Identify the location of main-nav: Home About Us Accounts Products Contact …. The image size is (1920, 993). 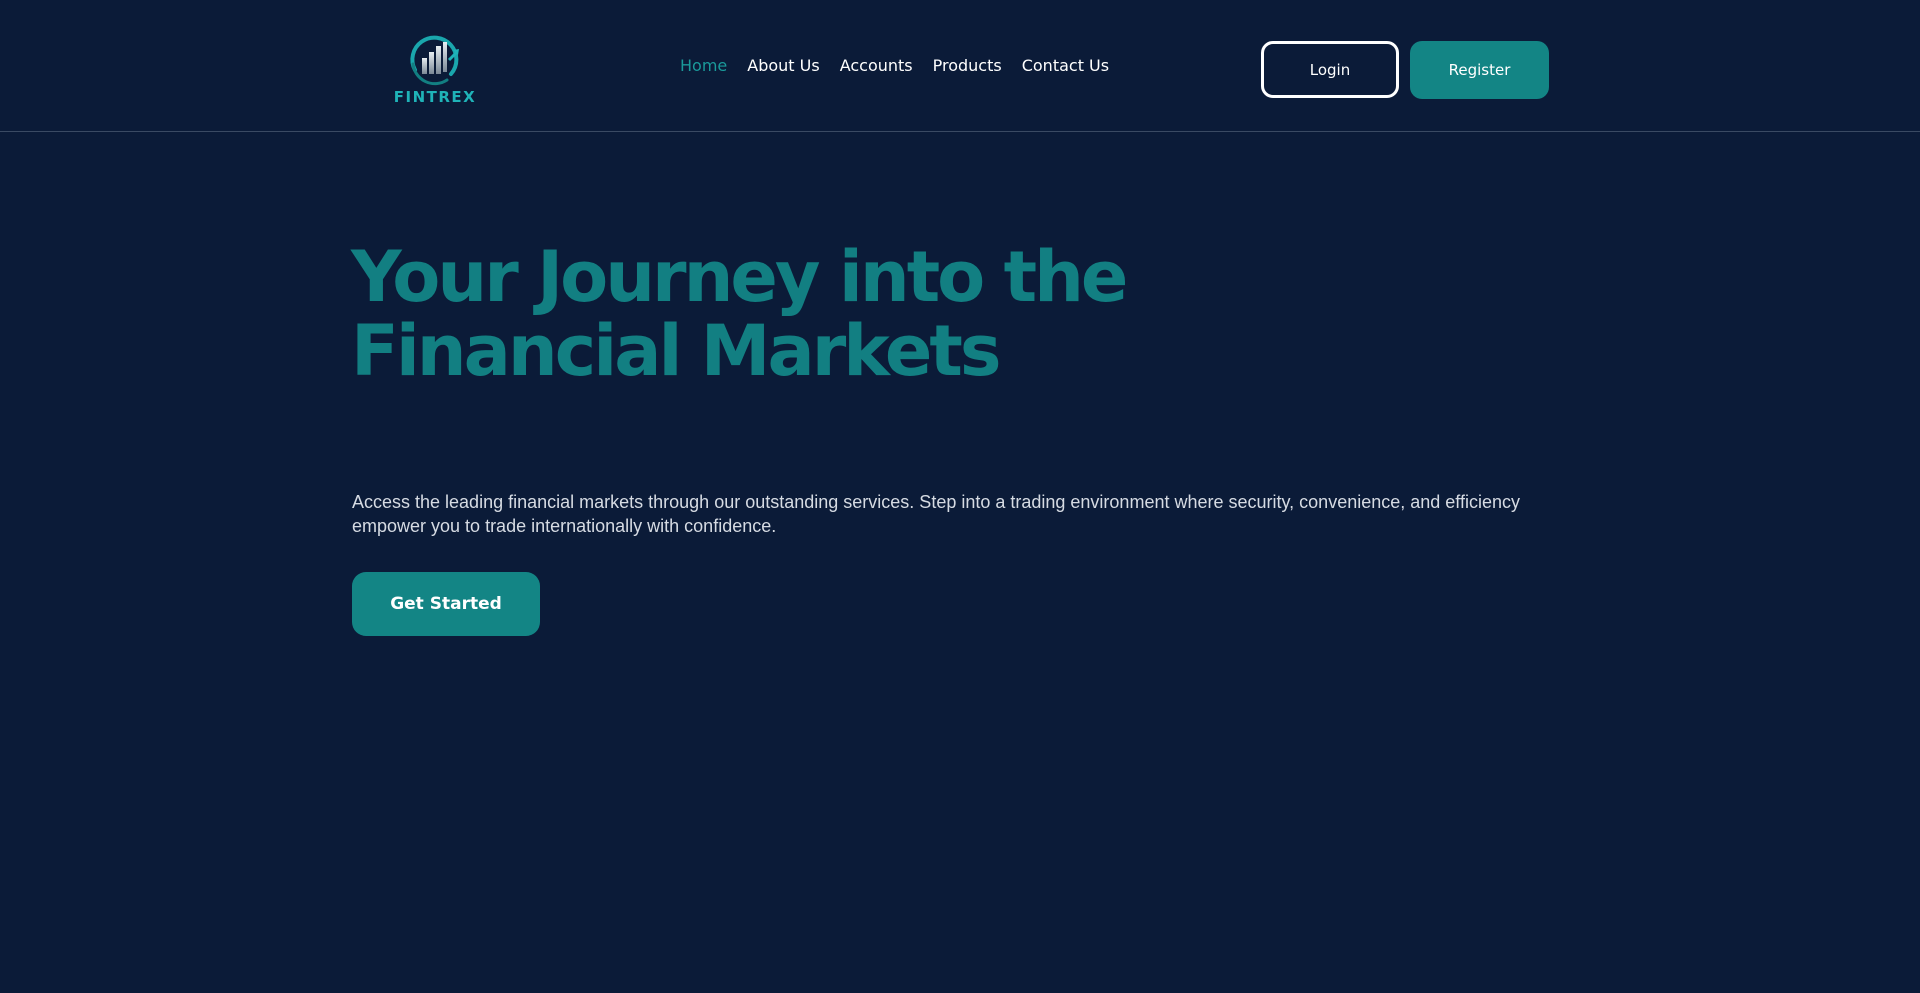
(894, 65).